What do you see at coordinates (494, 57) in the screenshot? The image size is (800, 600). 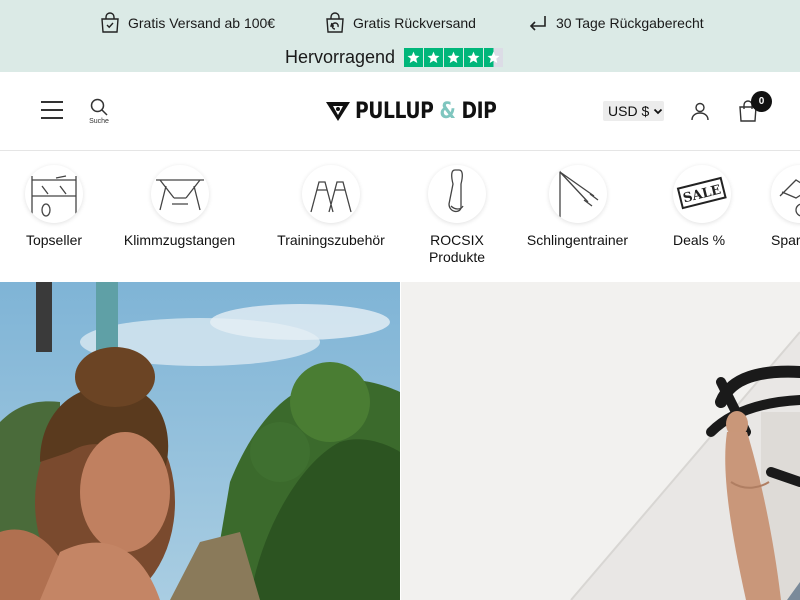 I see `half-star-icon` at bounding box center [494, 57].